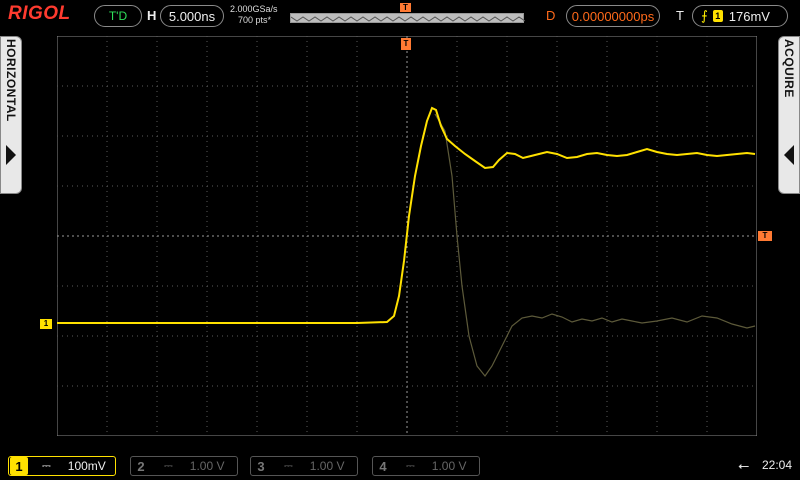 Image resolution: width=800 pixels, height=480 pixels. I want to click on trigger-level-marker: T, so click(765, 236).